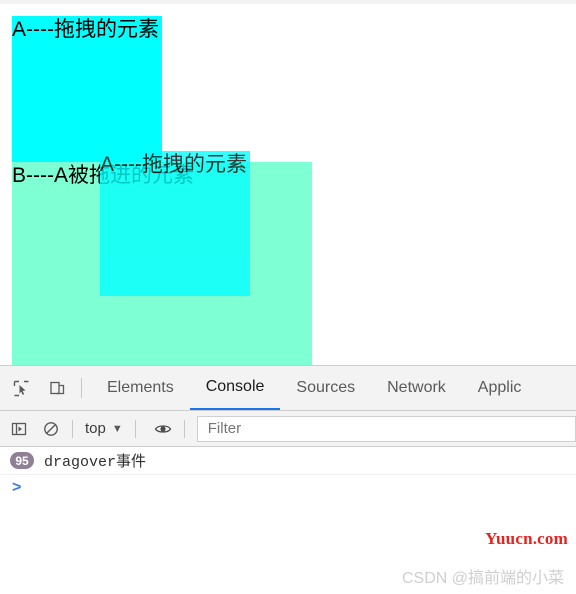 Image resolution: width=576 pixels, height=594 pixels. What do you see at coordinates (482, 578) in the screenshot?
I see `watermark-csdn: CSDN @搞前端的小菜` at bounding box center [482, 578].